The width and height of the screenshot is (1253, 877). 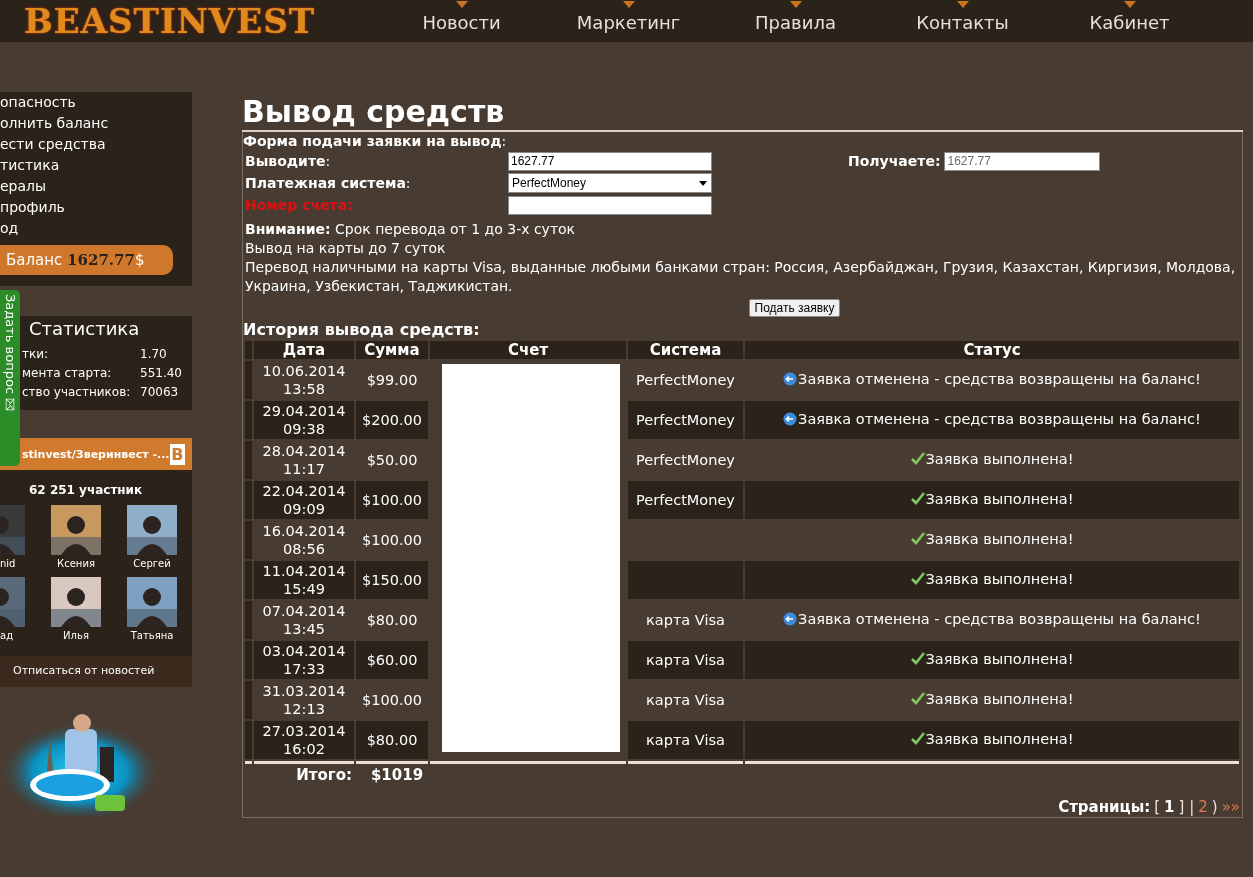 What do you see at coordinates (304, 580) in the screenshot?
I see `date-cell: 11.04.2014 15:49` at bounding box center [304, 580].